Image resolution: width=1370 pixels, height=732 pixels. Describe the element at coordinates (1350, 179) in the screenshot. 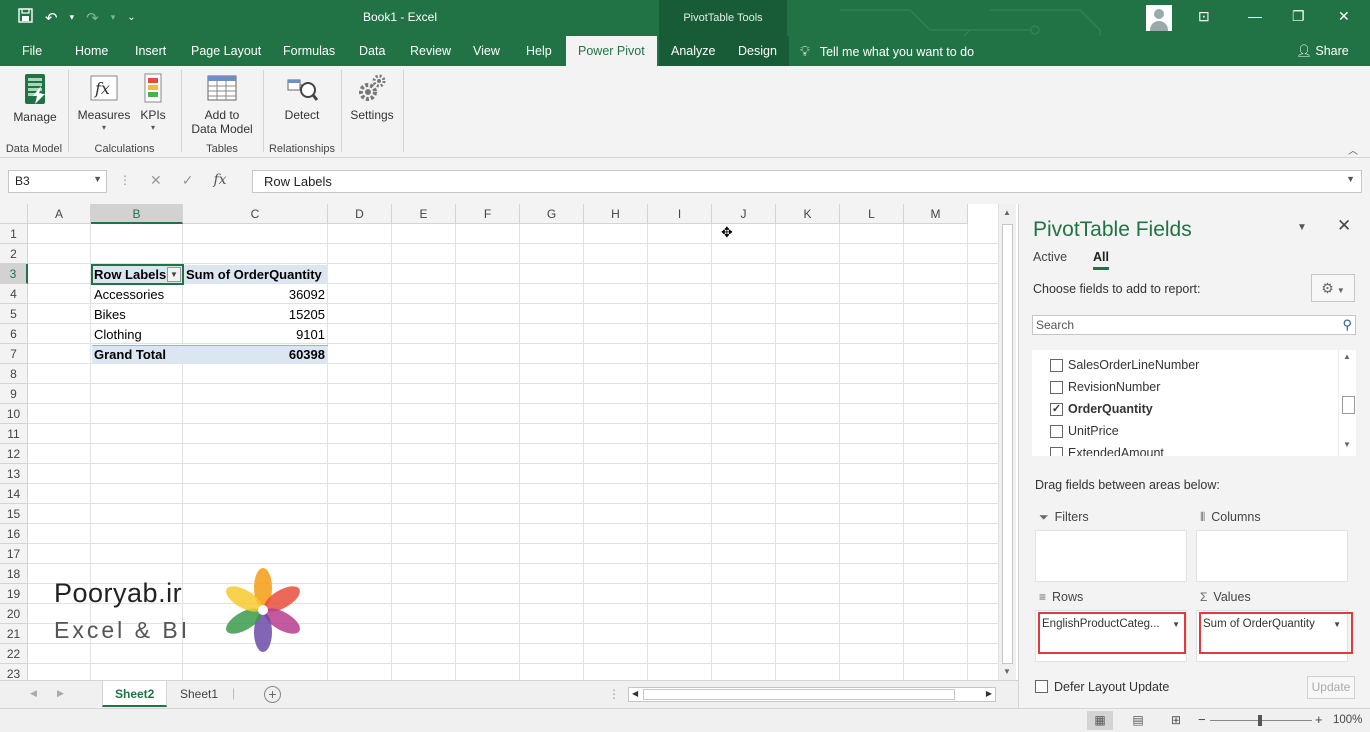

I see `expand-formula-bar-icon: ▼` at that location.